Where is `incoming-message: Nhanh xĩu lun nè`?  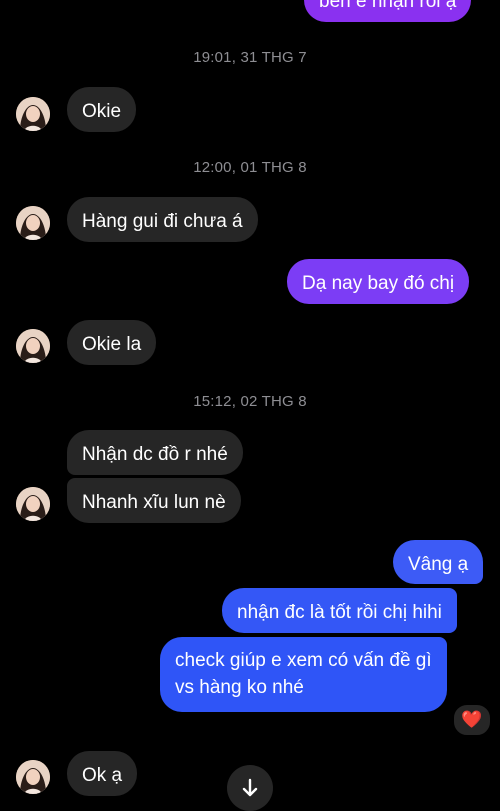
incoming-message: Nhanh xĩu lun nè is located at coordinates (154, 500).